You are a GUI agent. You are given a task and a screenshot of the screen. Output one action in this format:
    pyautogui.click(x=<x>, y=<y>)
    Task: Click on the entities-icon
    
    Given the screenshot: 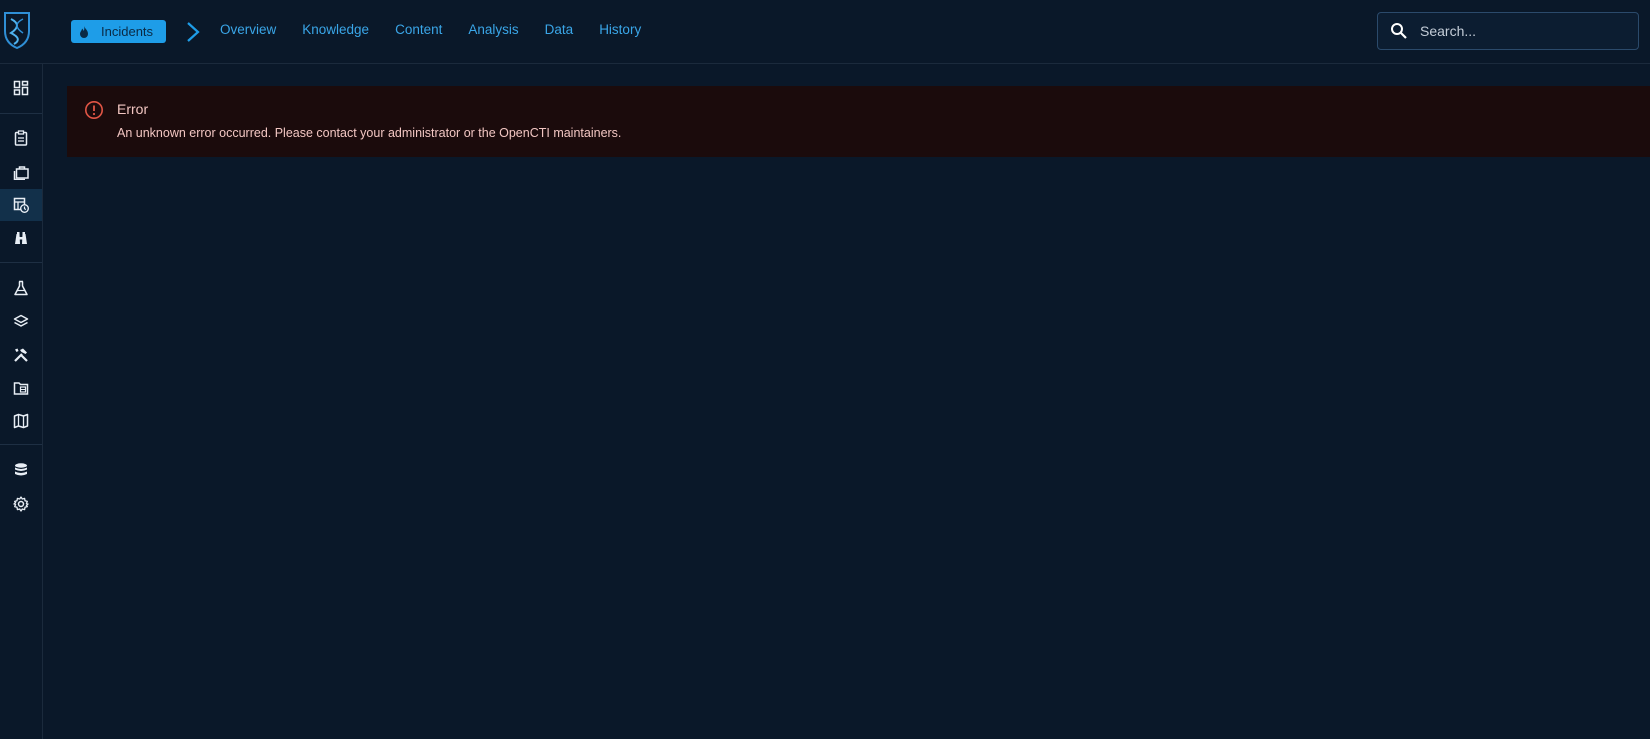 What is the action you would take?
    pyautogui.click(x=21, y=388)
    